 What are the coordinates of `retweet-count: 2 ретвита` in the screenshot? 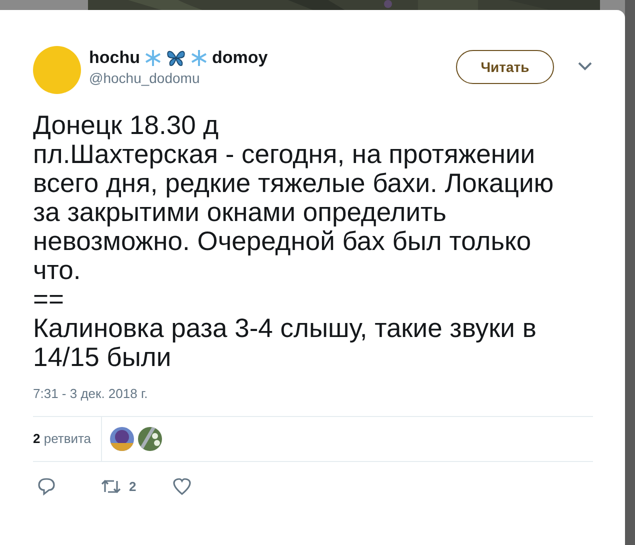 It's located at (62, 438).